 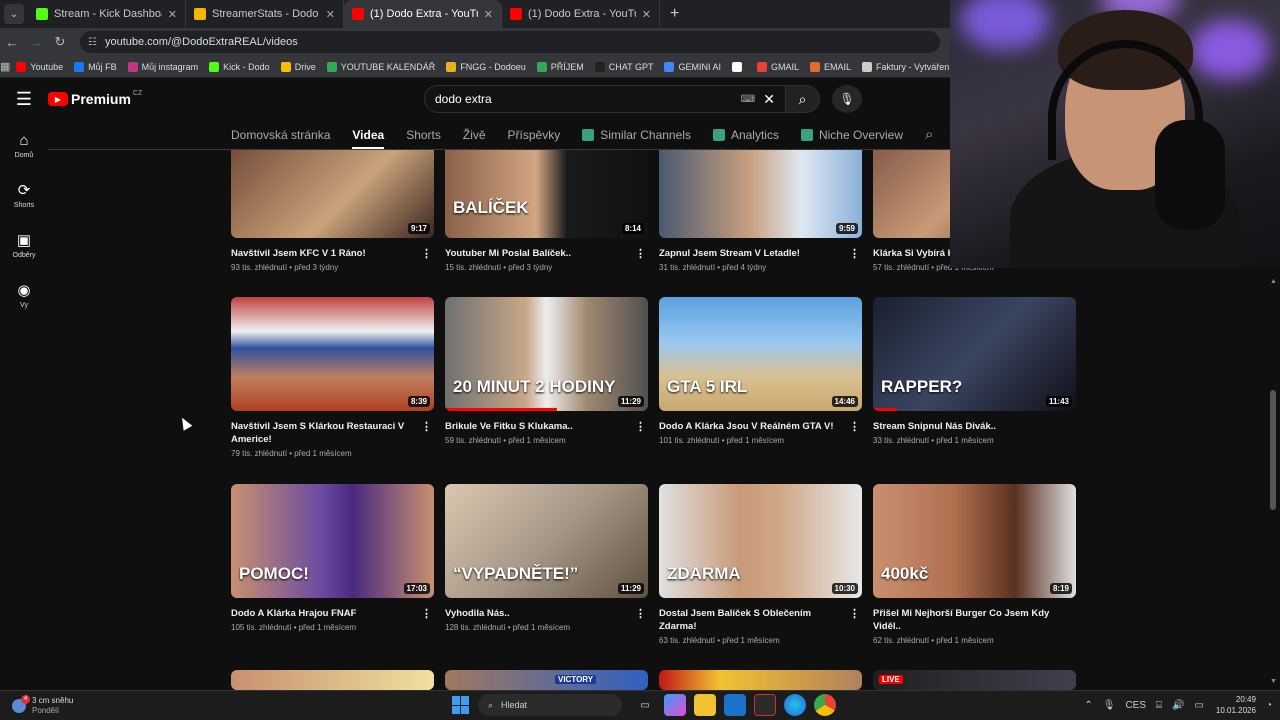 I want to click on video-thumbnail: 9:59, so click(x=760, y=194).